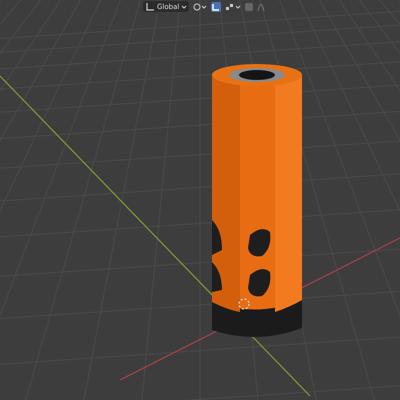 The height and width of the screenshot is (400, 400). I want to click on 3d-cursor-icon, so click(244, 304).